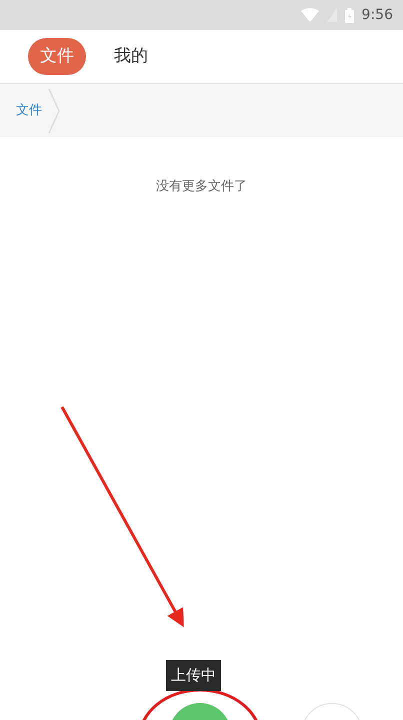 This screenshot has height=720, width=403. What do you see at coordinates (54, 110) in the screenshot?
I see `chevron-icon` at bounding box center [54, 110].